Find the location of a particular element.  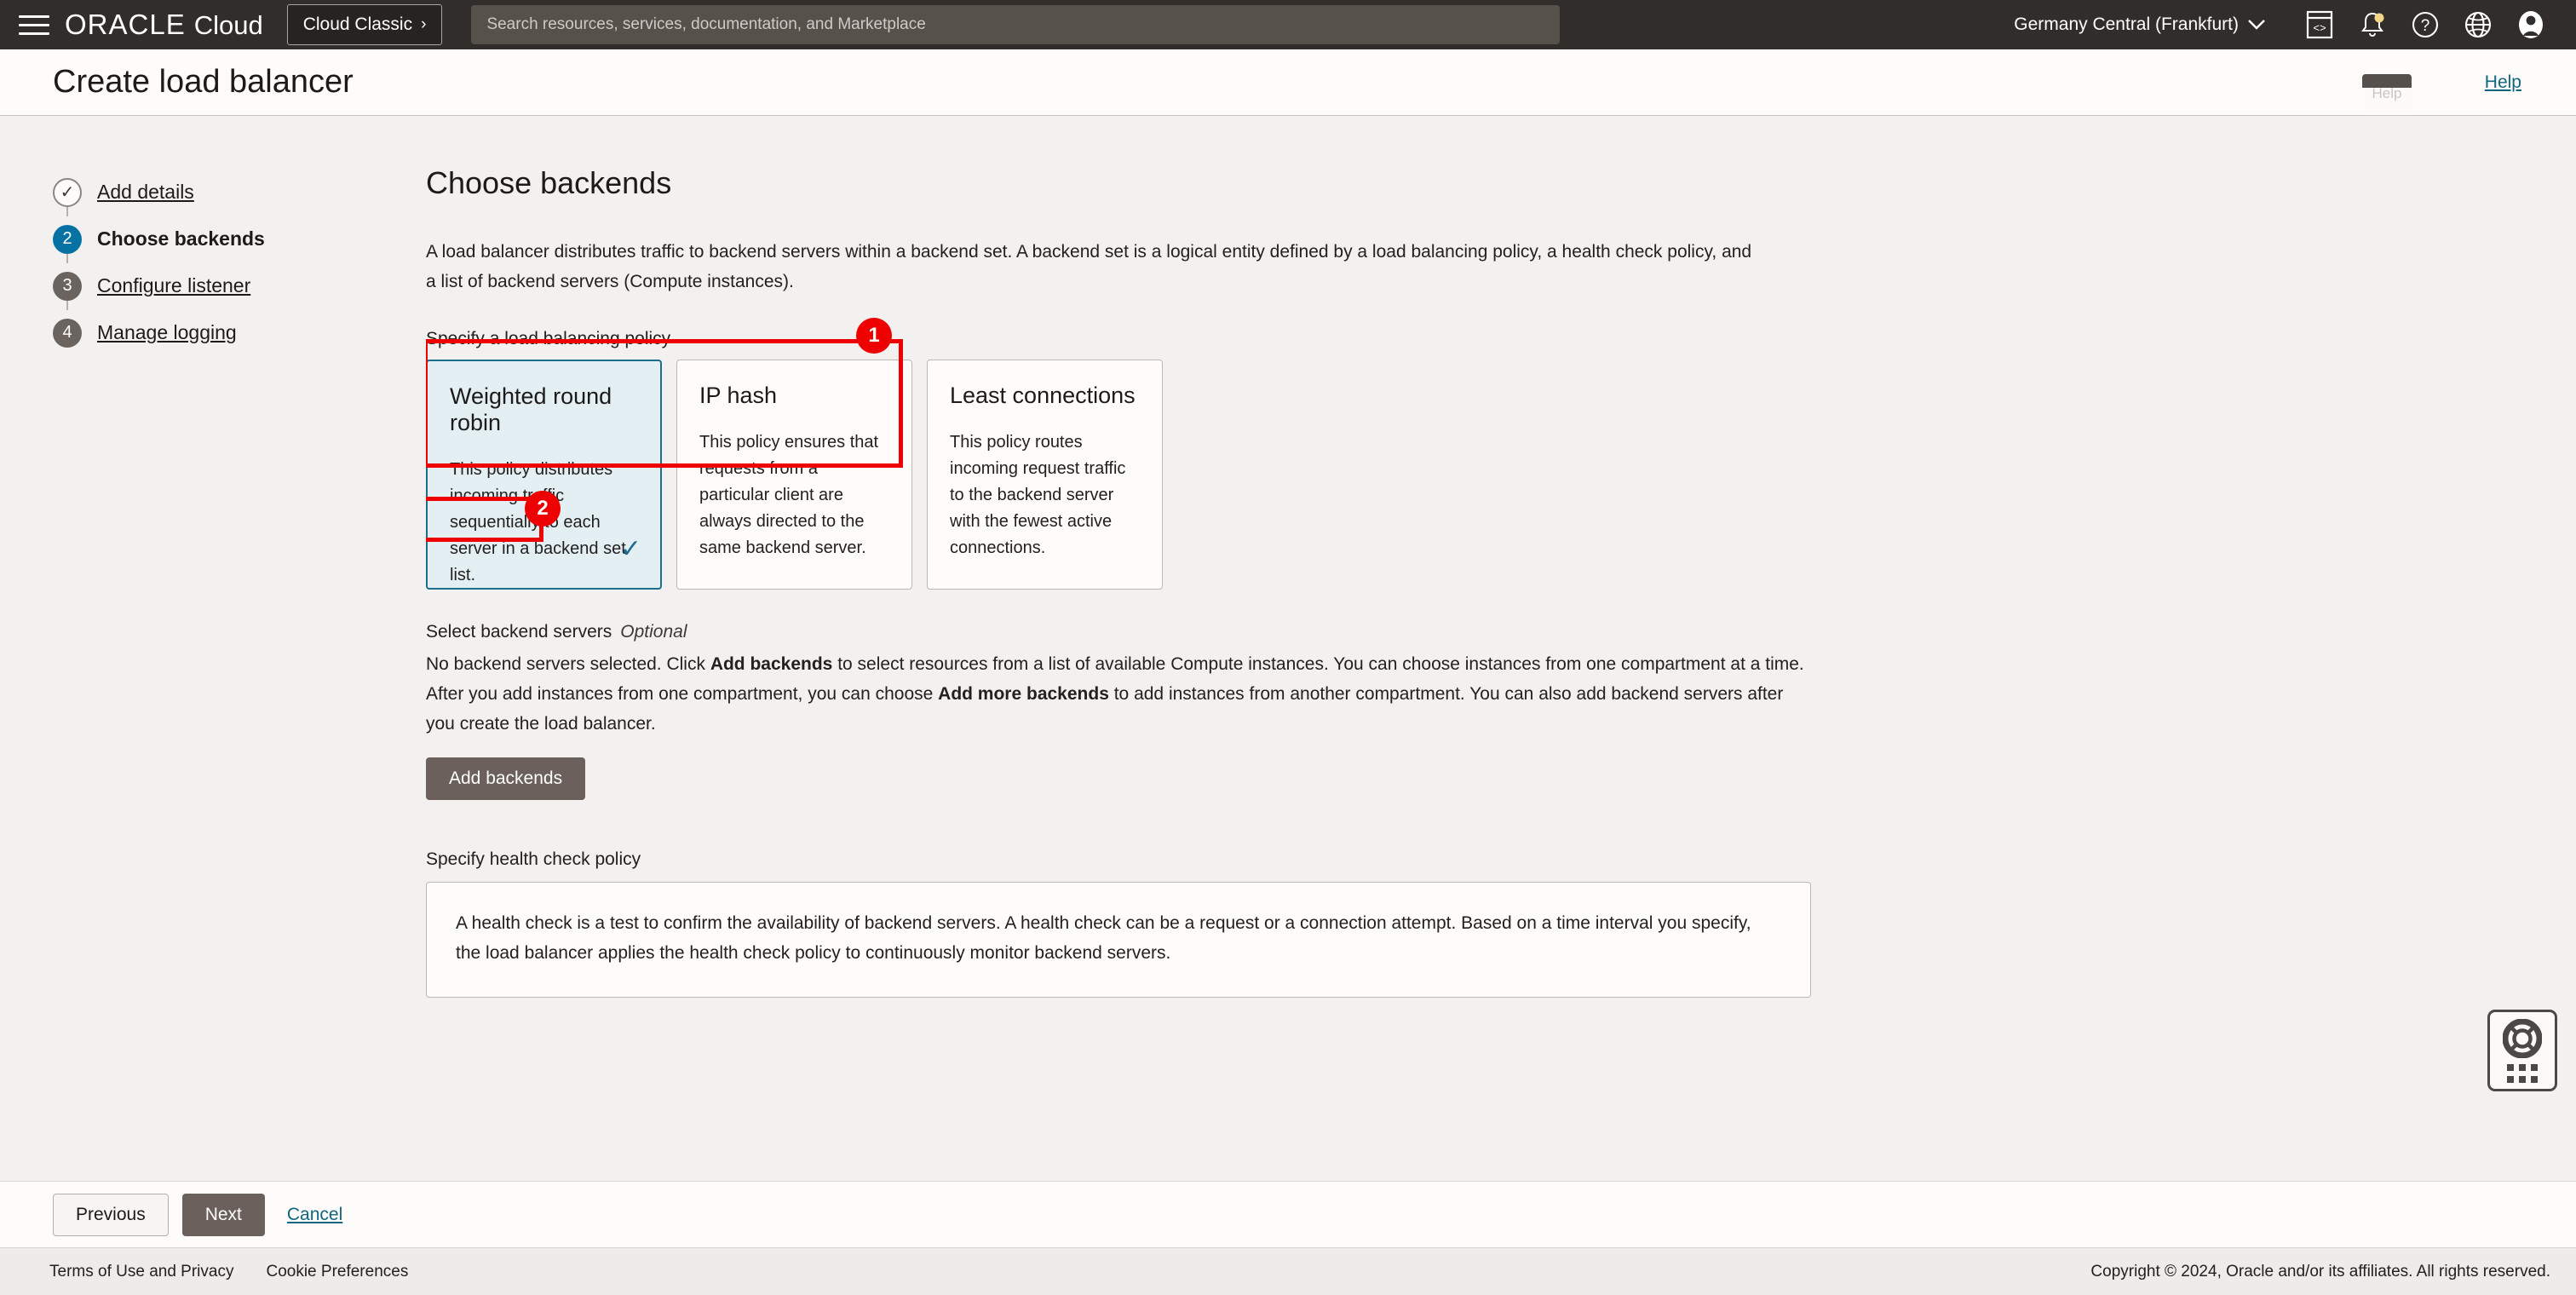

backend-text-1: No backend servers selected. Click is located at coordinates (568, 664).